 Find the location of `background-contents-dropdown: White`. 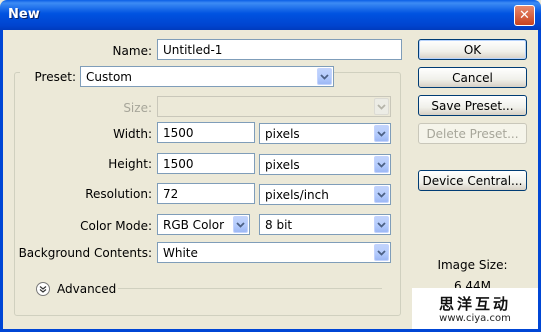

background-contents-dropdown: White is located at coordinates (274, 252).